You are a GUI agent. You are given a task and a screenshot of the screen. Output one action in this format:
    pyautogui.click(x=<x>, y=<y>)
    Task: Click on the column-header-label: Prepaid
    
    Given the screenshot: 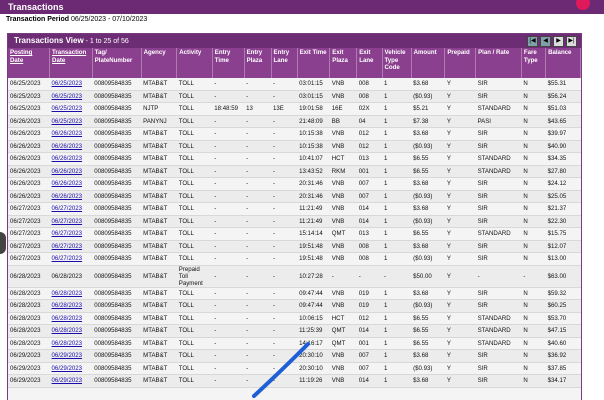 What is the action you would take?
    pyautogui.click(x=458, y=52)
    